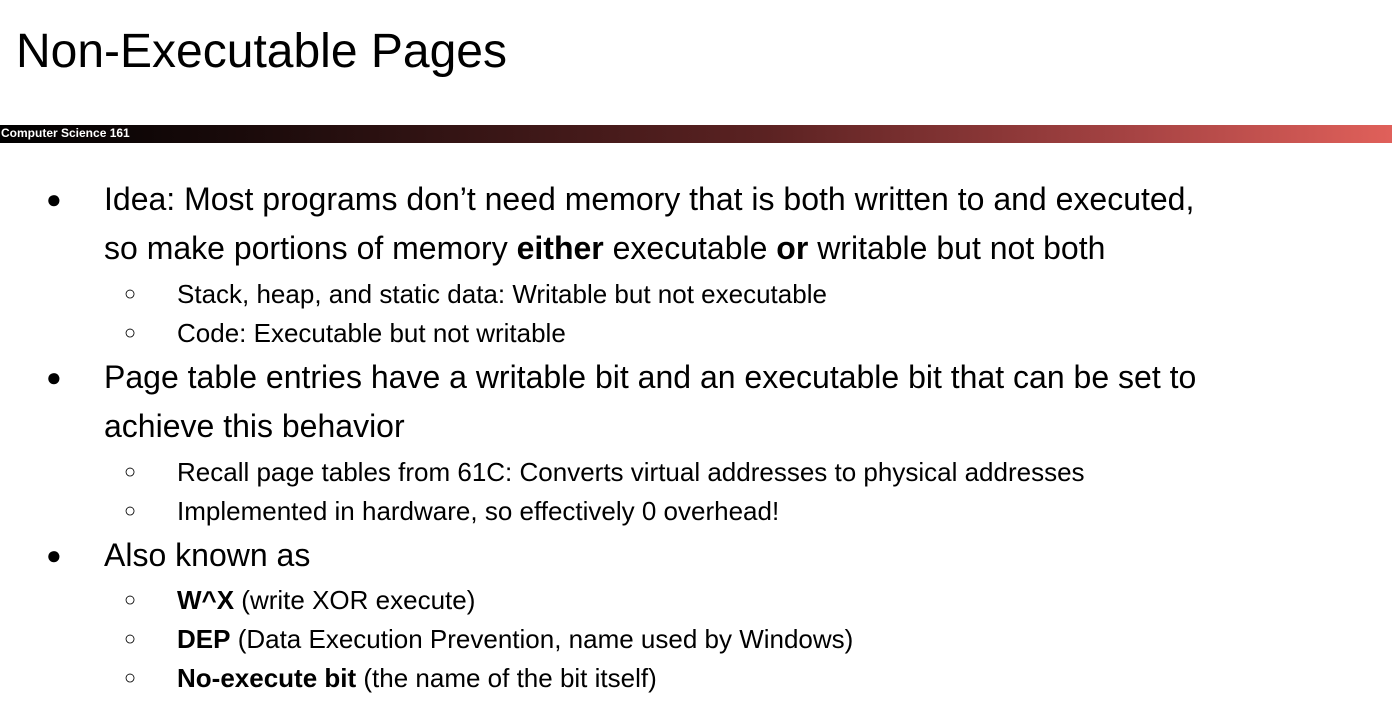 The image size is (1392, 720). I want to click on sub-bullet-text: Code: Executable but not writable, so click(371, 333).